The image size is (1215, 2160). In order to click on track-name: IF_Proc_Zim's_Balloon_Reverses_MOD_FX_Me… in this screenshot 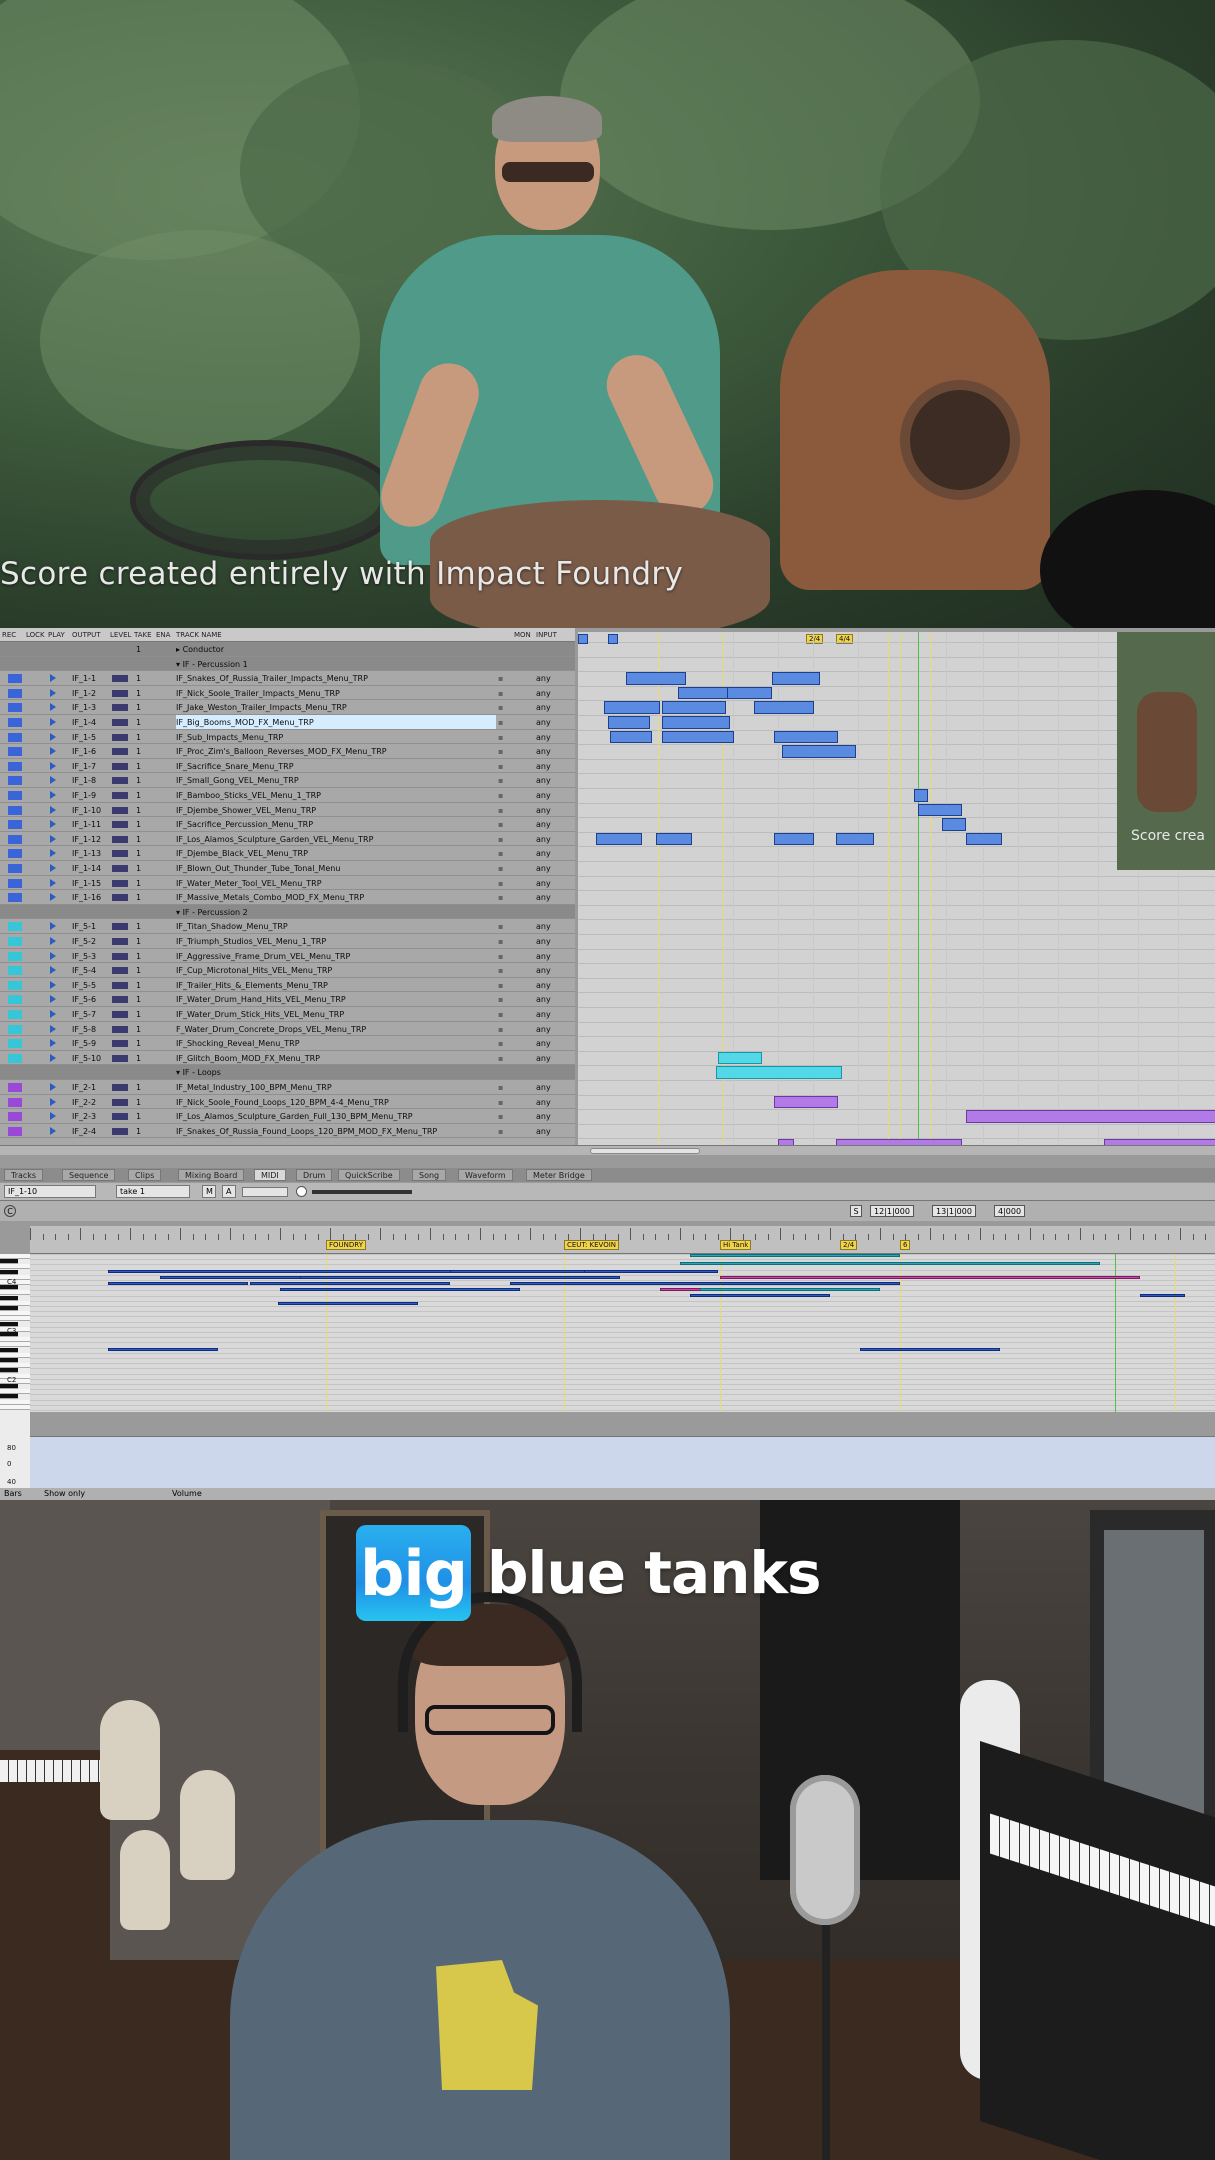, I will do `click(336, 751)`.